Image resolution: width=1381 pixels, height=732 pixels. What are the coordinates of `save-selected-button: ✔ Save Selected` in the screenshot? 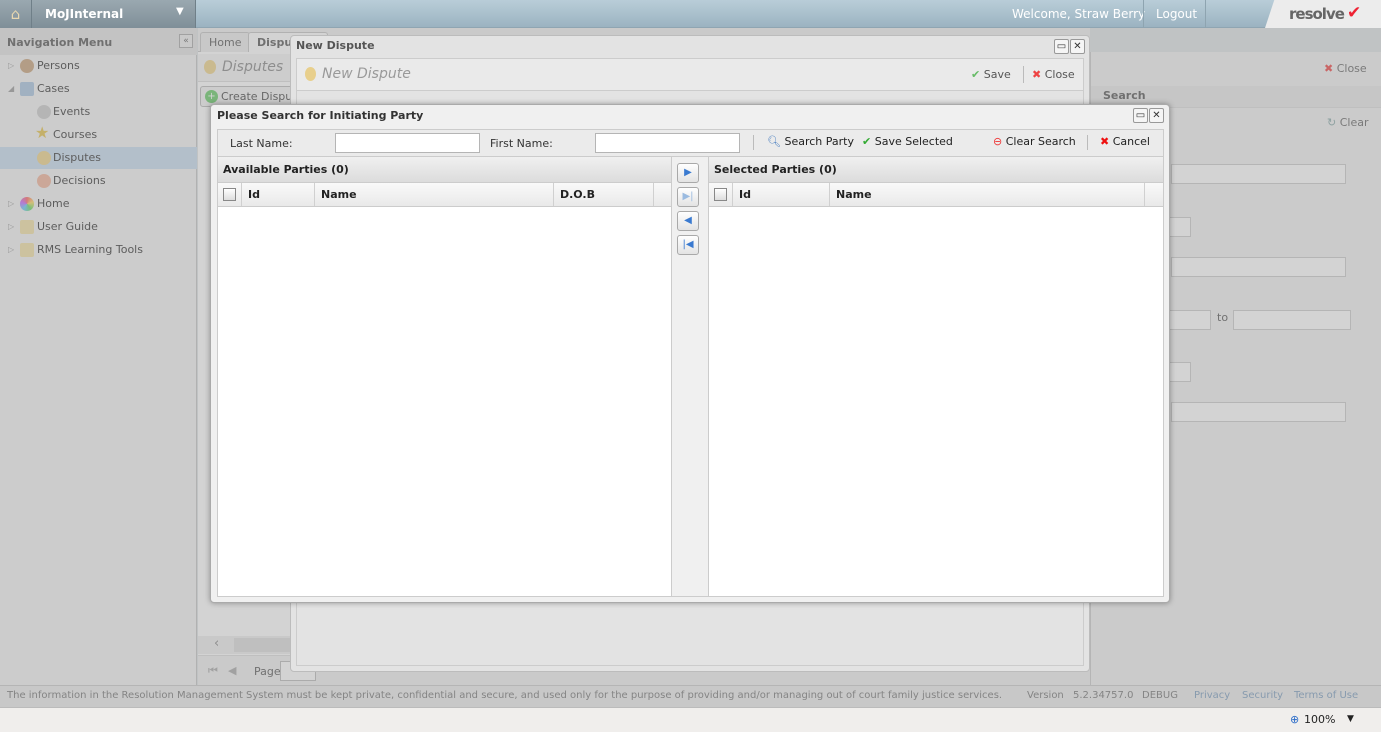 It's located at (907, 141).